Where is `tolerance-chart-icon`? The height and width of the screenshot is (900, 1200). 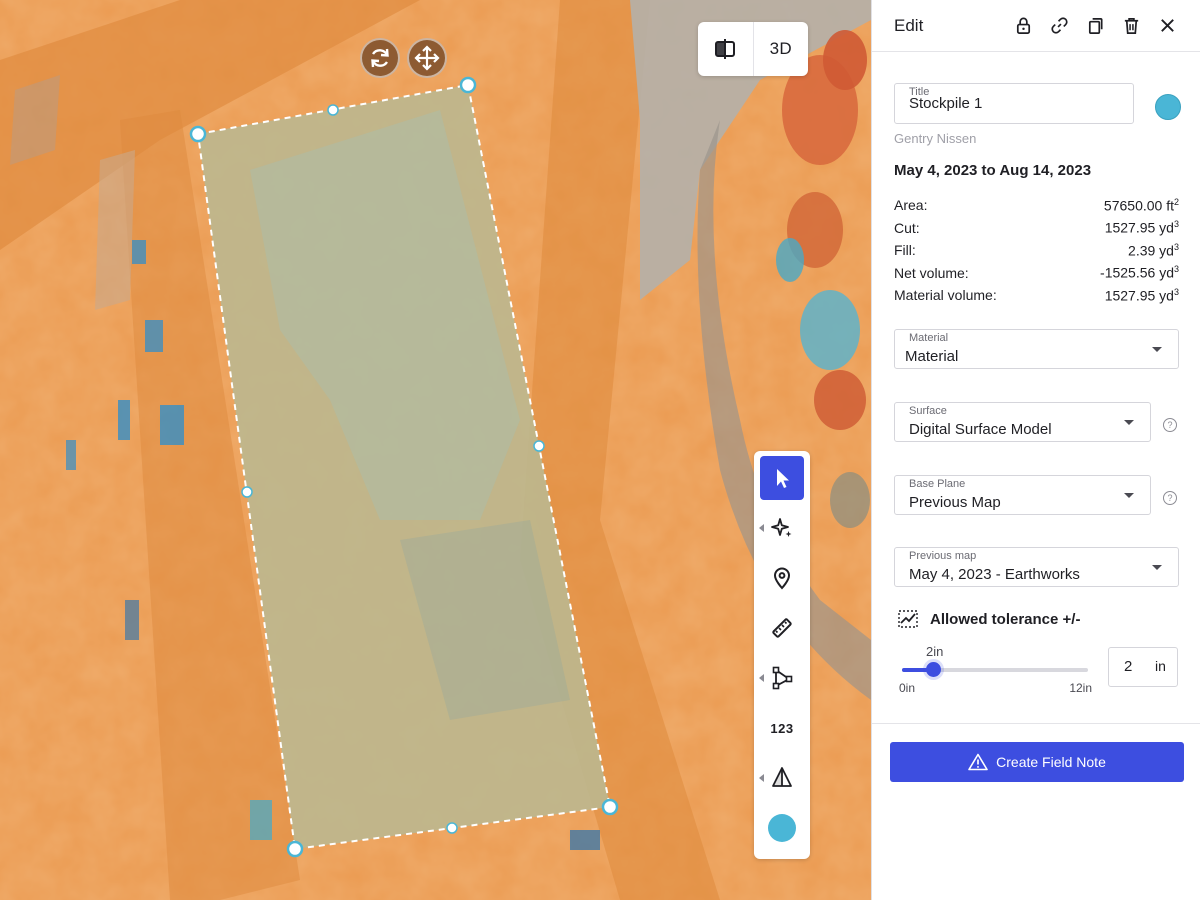
tolerance-chart-icon is located at coordinates (908, 619).